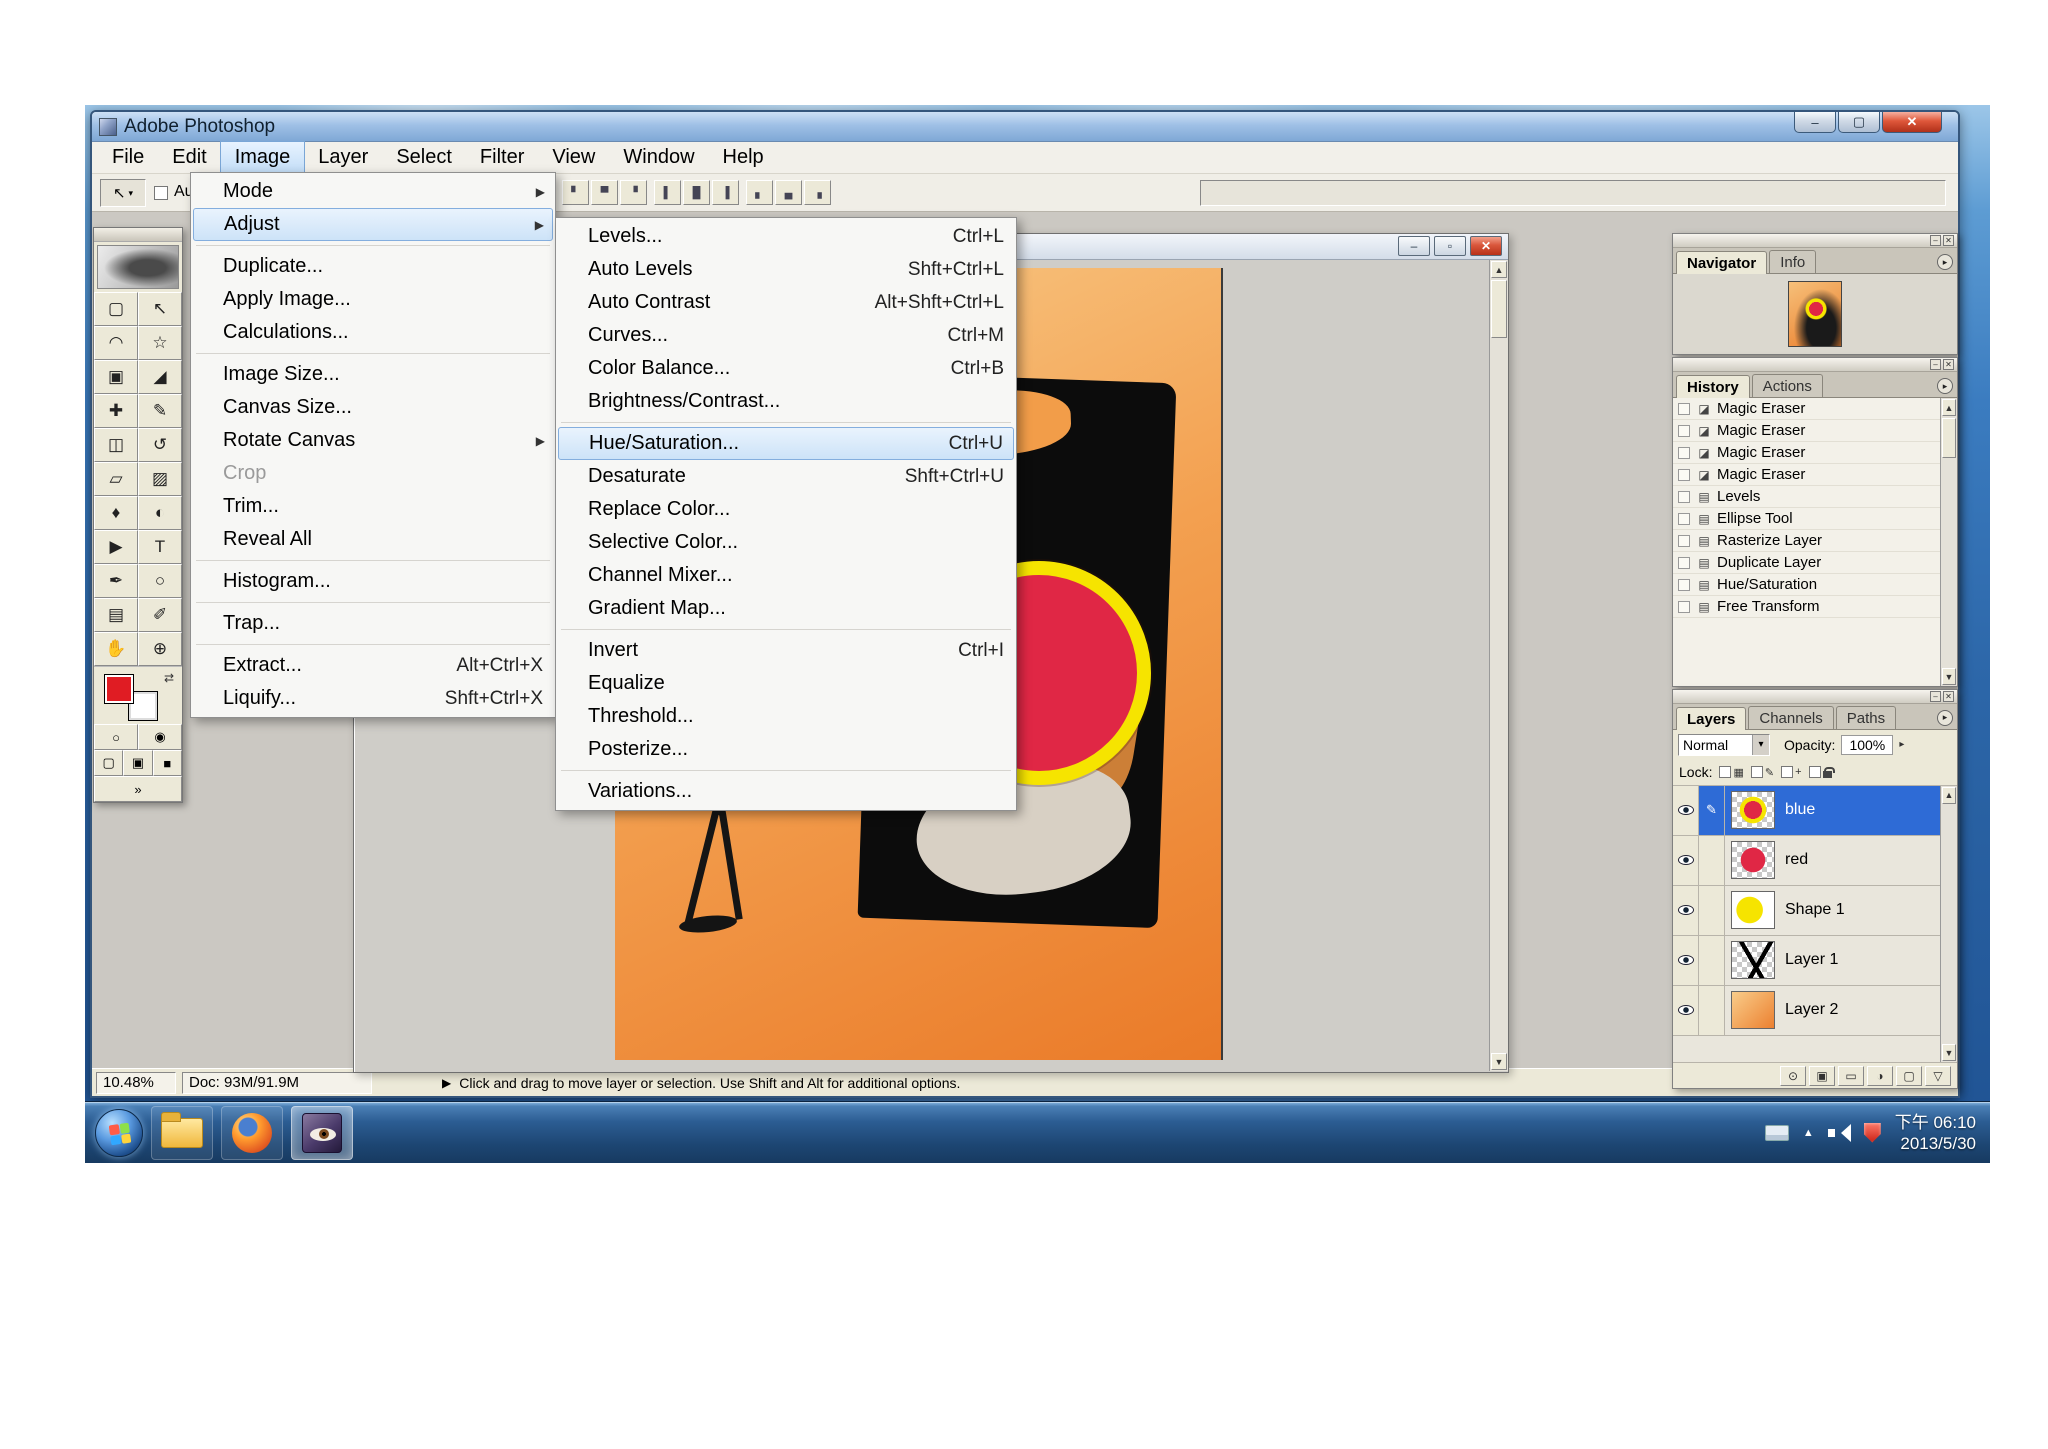 This screenshot has width=2048, height=1449. I want to click on tool-blur: ♦, so click(116, 513).